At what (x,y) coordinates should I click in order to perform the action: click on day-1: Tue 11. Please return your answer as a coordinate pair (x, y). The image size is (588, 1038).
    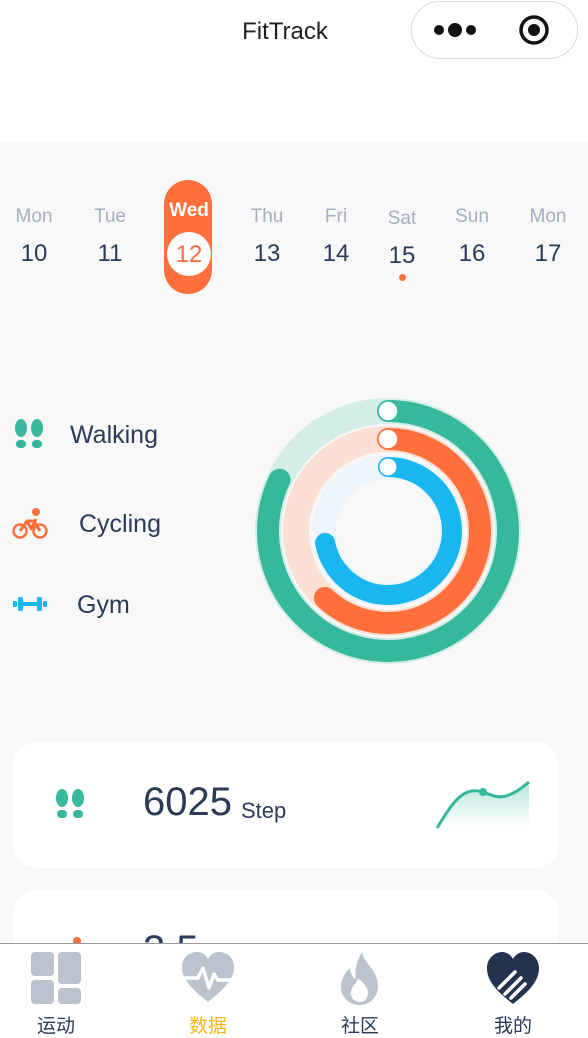
    Looking at the image, I should click on (110, 224).